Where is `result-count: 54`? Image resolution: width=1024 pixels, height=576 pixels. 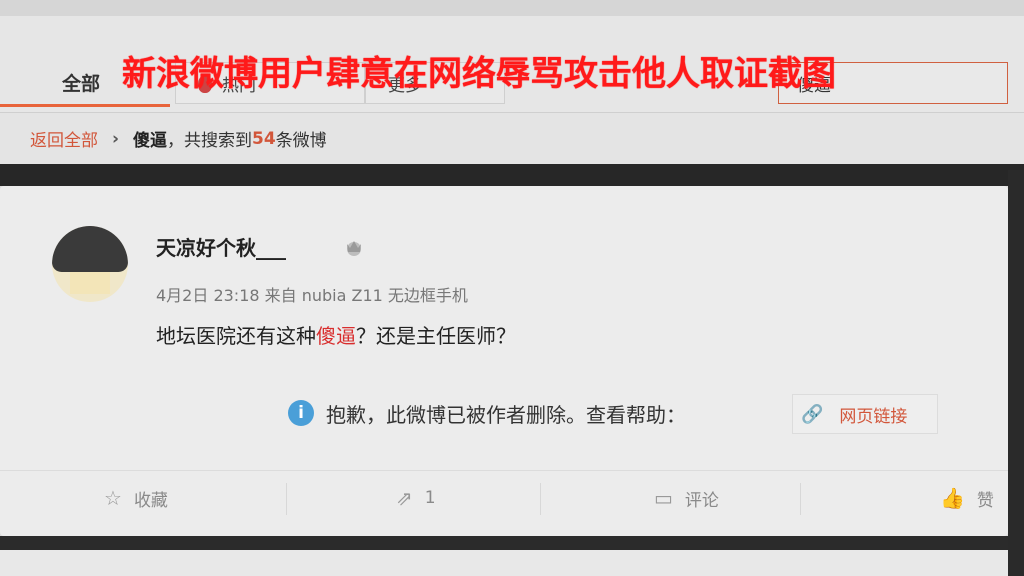 result-count: 54 is located at coordinates (264, 138).